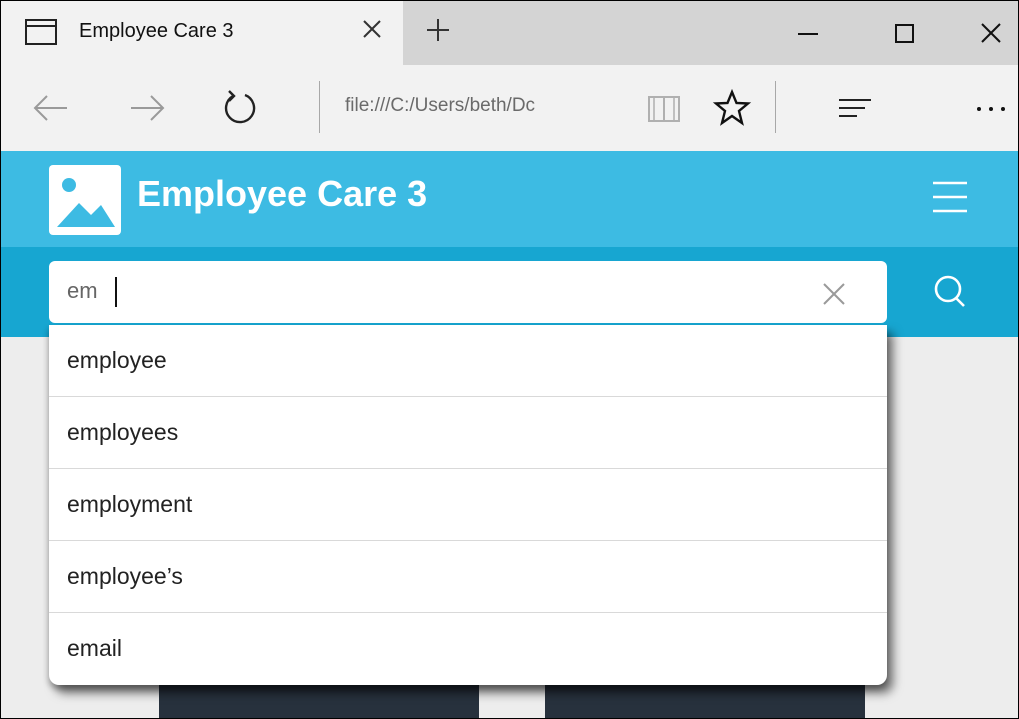  What do you see at coordinates (509, 33) in the screenshot?
I see `tab-strip: Employee Care 3` at bounding box center [509, 33].